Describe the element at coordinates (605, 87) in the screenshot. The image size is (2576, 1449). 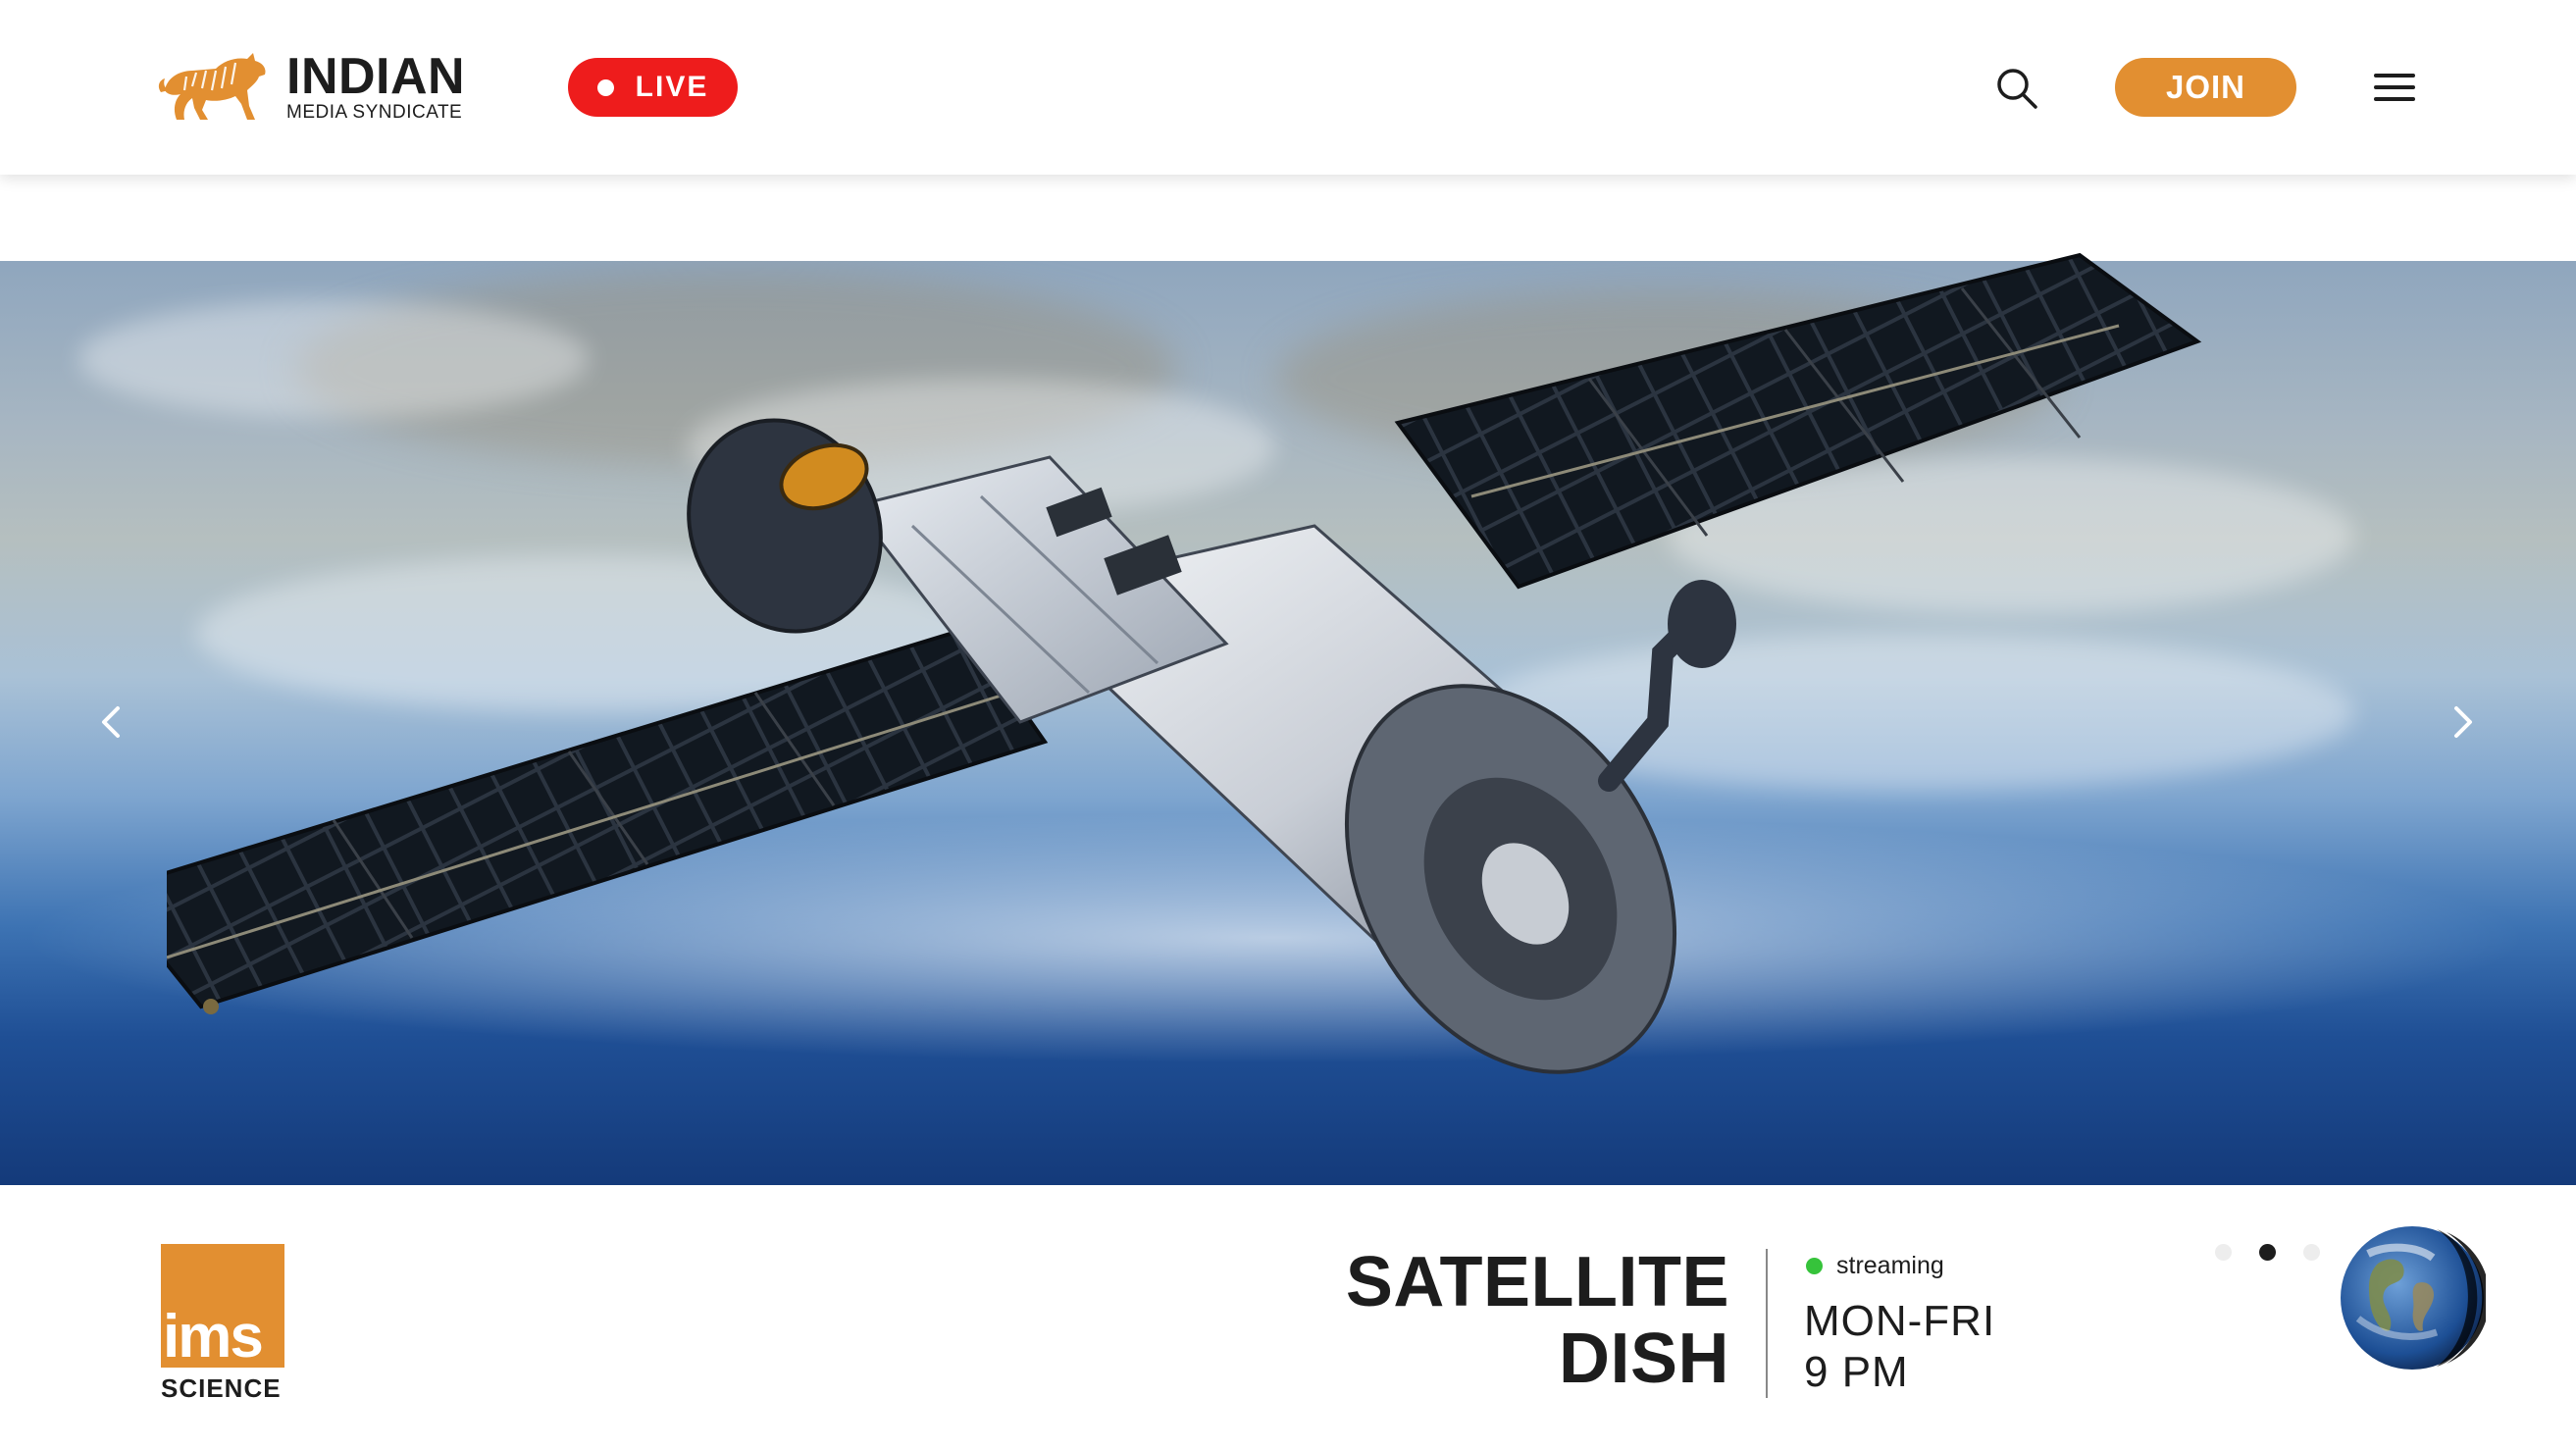
I see `live-indicator-dot` at that location.